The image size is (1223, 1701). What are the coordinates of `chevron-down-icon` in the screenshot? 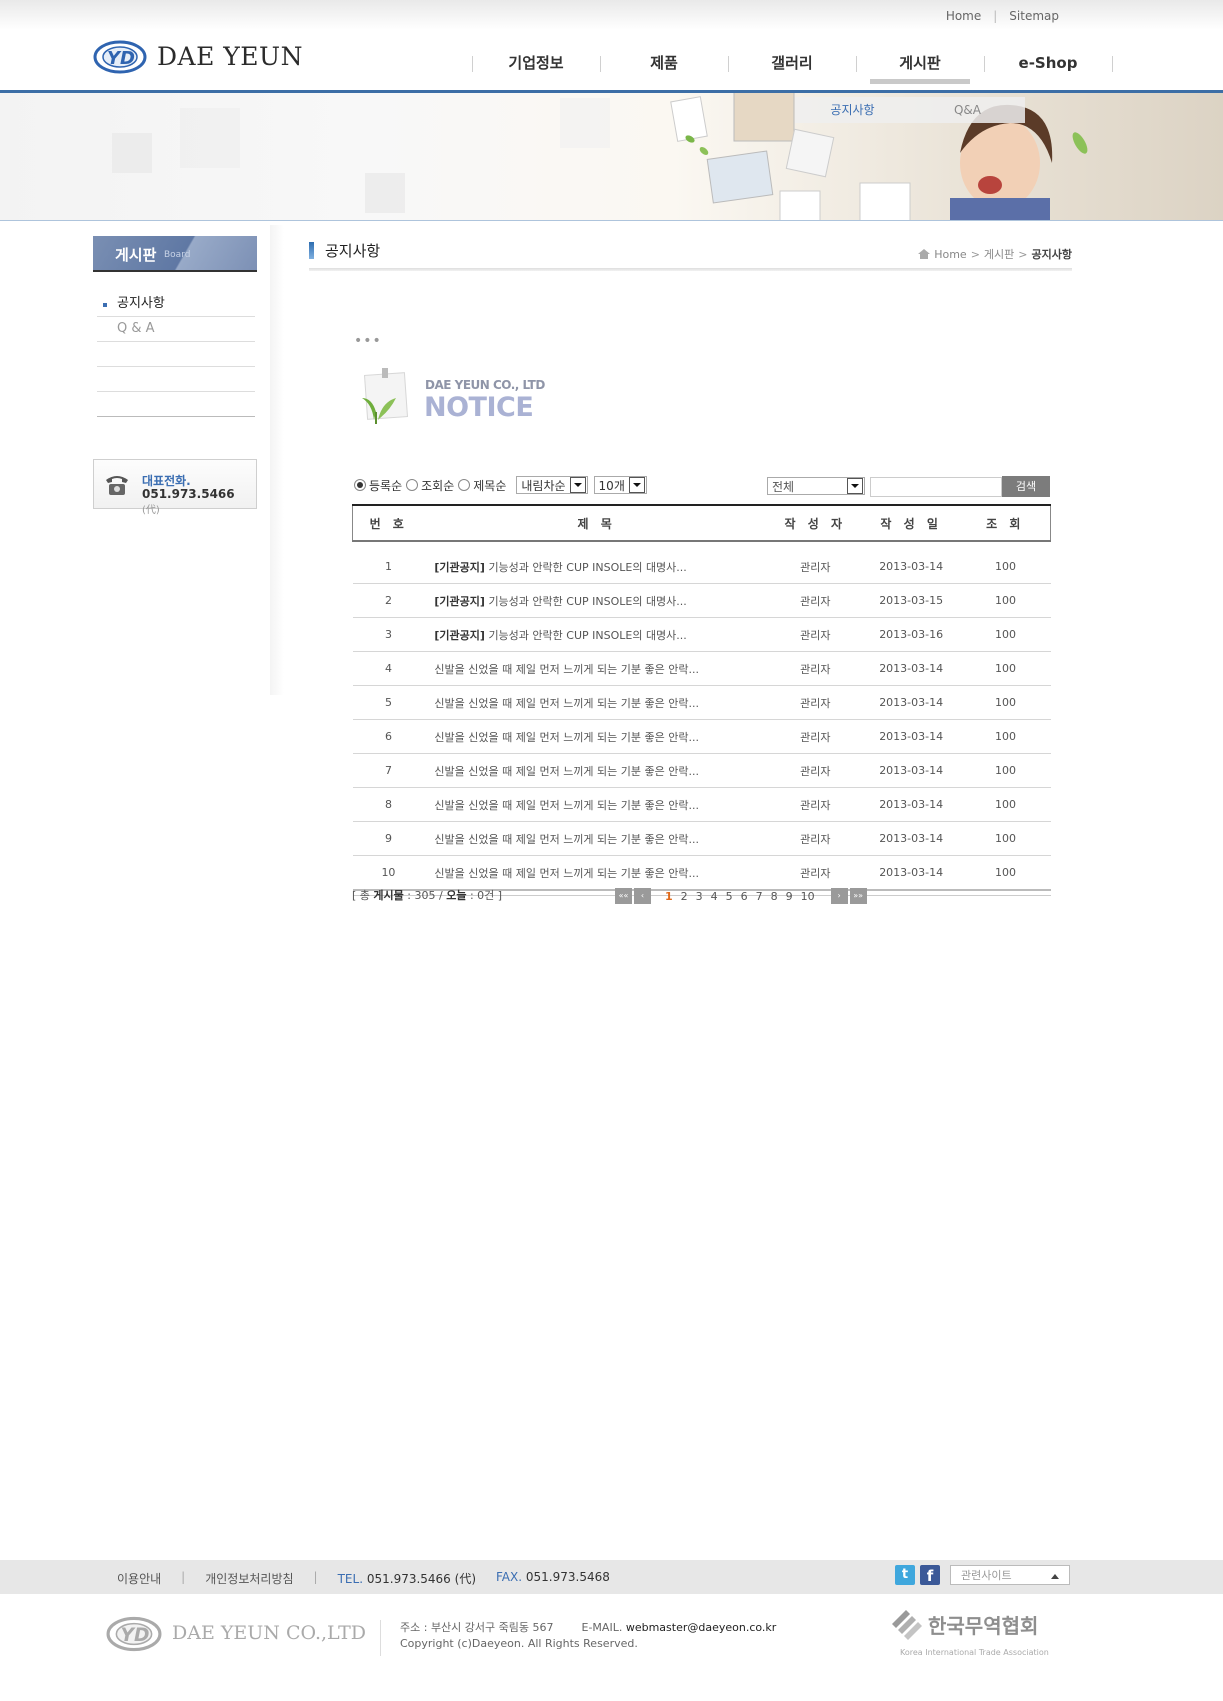 It's located at (636, 485).